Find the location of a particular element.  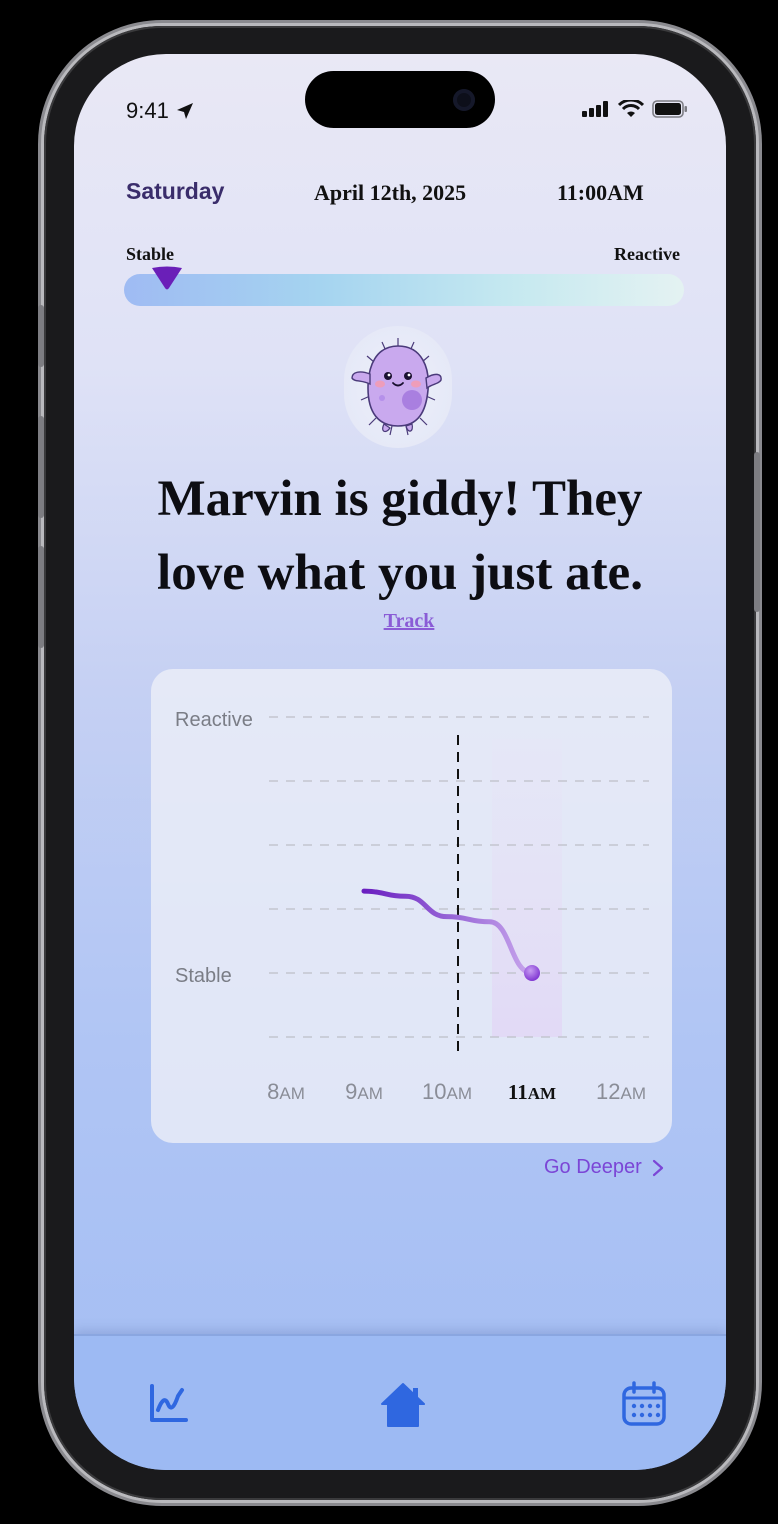

x-tick-label: 10AM is located at coordinates (447, 1091).